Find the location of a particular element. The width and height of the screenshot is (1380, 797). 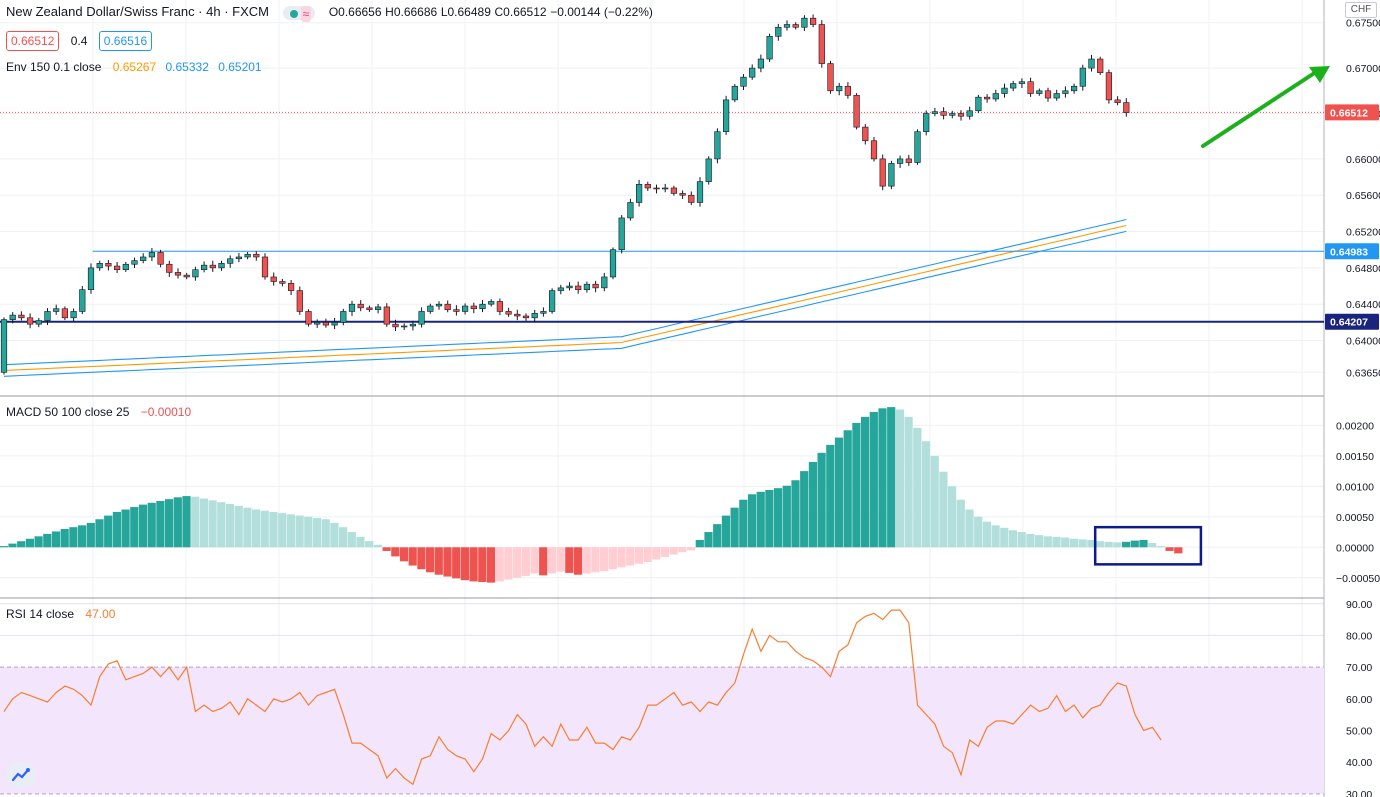

rsi-legend: RSI 14 close 47.00 is located at coordinates (60, 614).